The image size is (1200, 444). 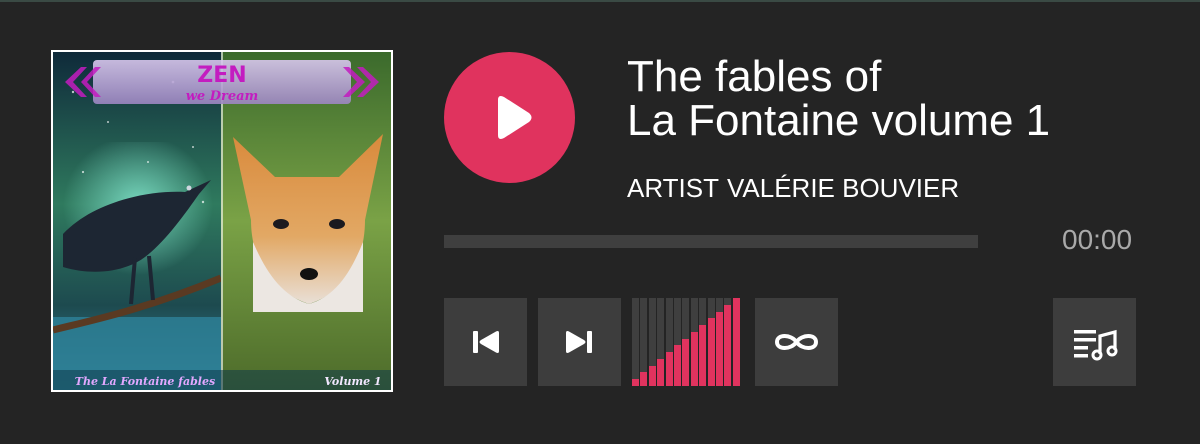 I want to click on volume-bar-track, so click(x=635, y=342).